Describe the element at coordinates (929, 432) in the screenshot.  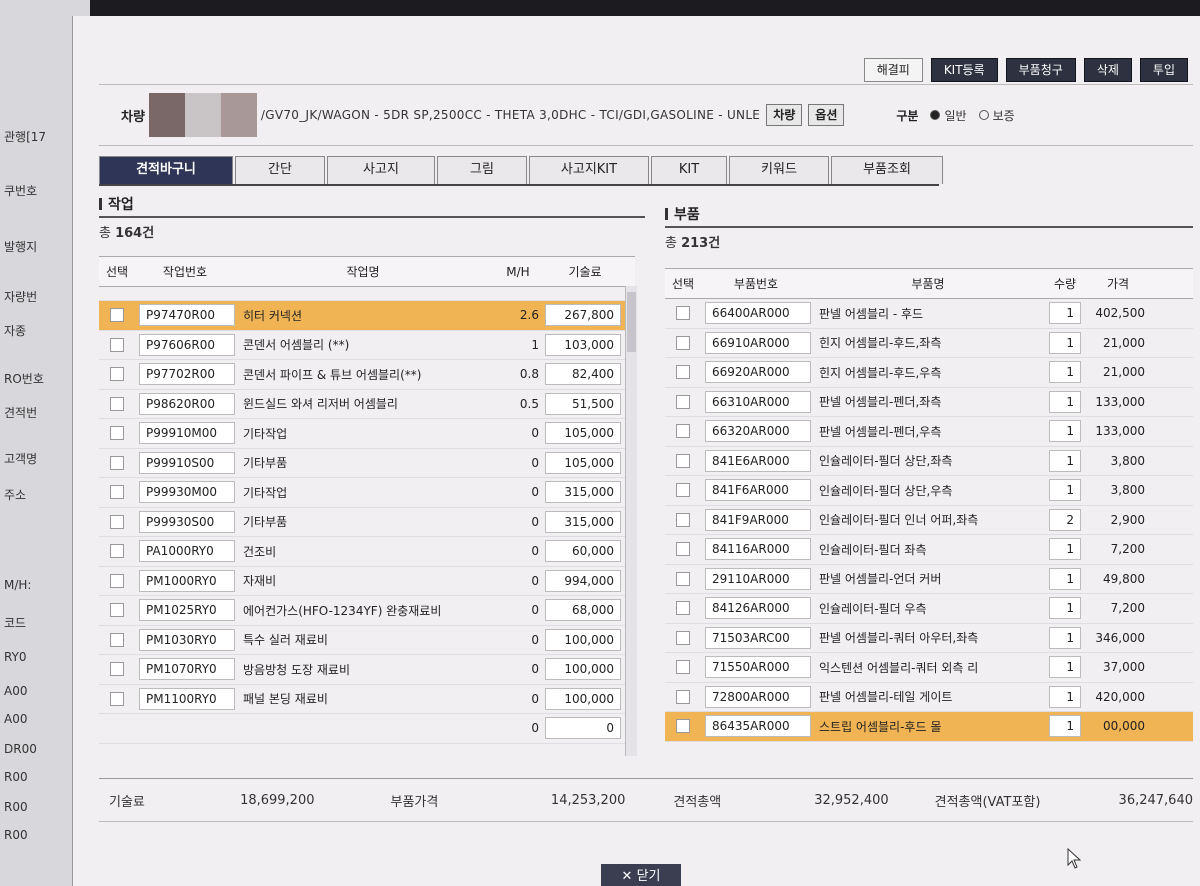
I see `parts-table-row: 66320AR000 판넬 어셈블리-펜더,우측 1 133,000` at that location.